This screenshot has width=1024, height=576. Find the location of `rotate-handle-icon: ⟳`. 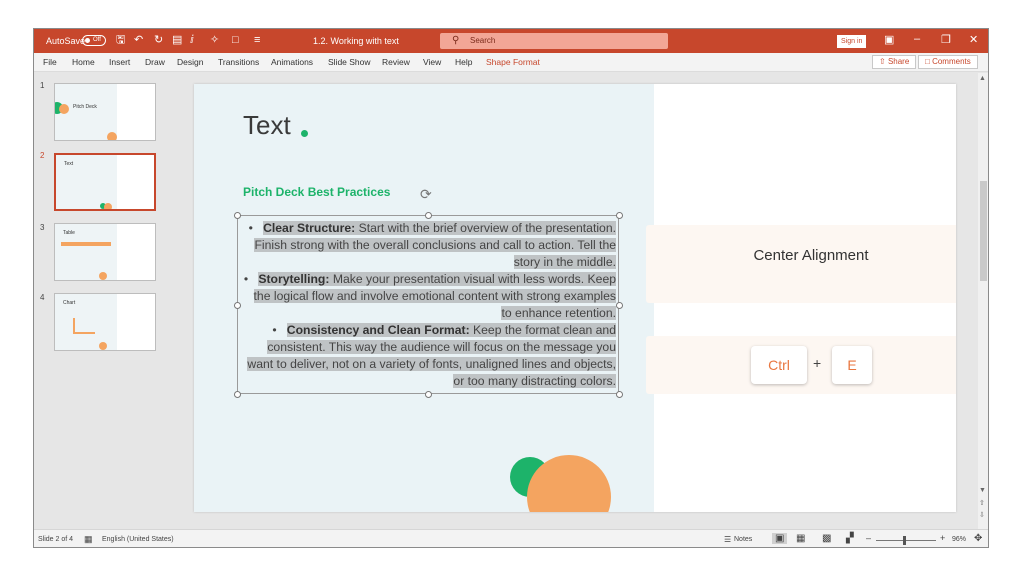

rotate-handle-icon: ⟳ is located at coordinates (426, 194).